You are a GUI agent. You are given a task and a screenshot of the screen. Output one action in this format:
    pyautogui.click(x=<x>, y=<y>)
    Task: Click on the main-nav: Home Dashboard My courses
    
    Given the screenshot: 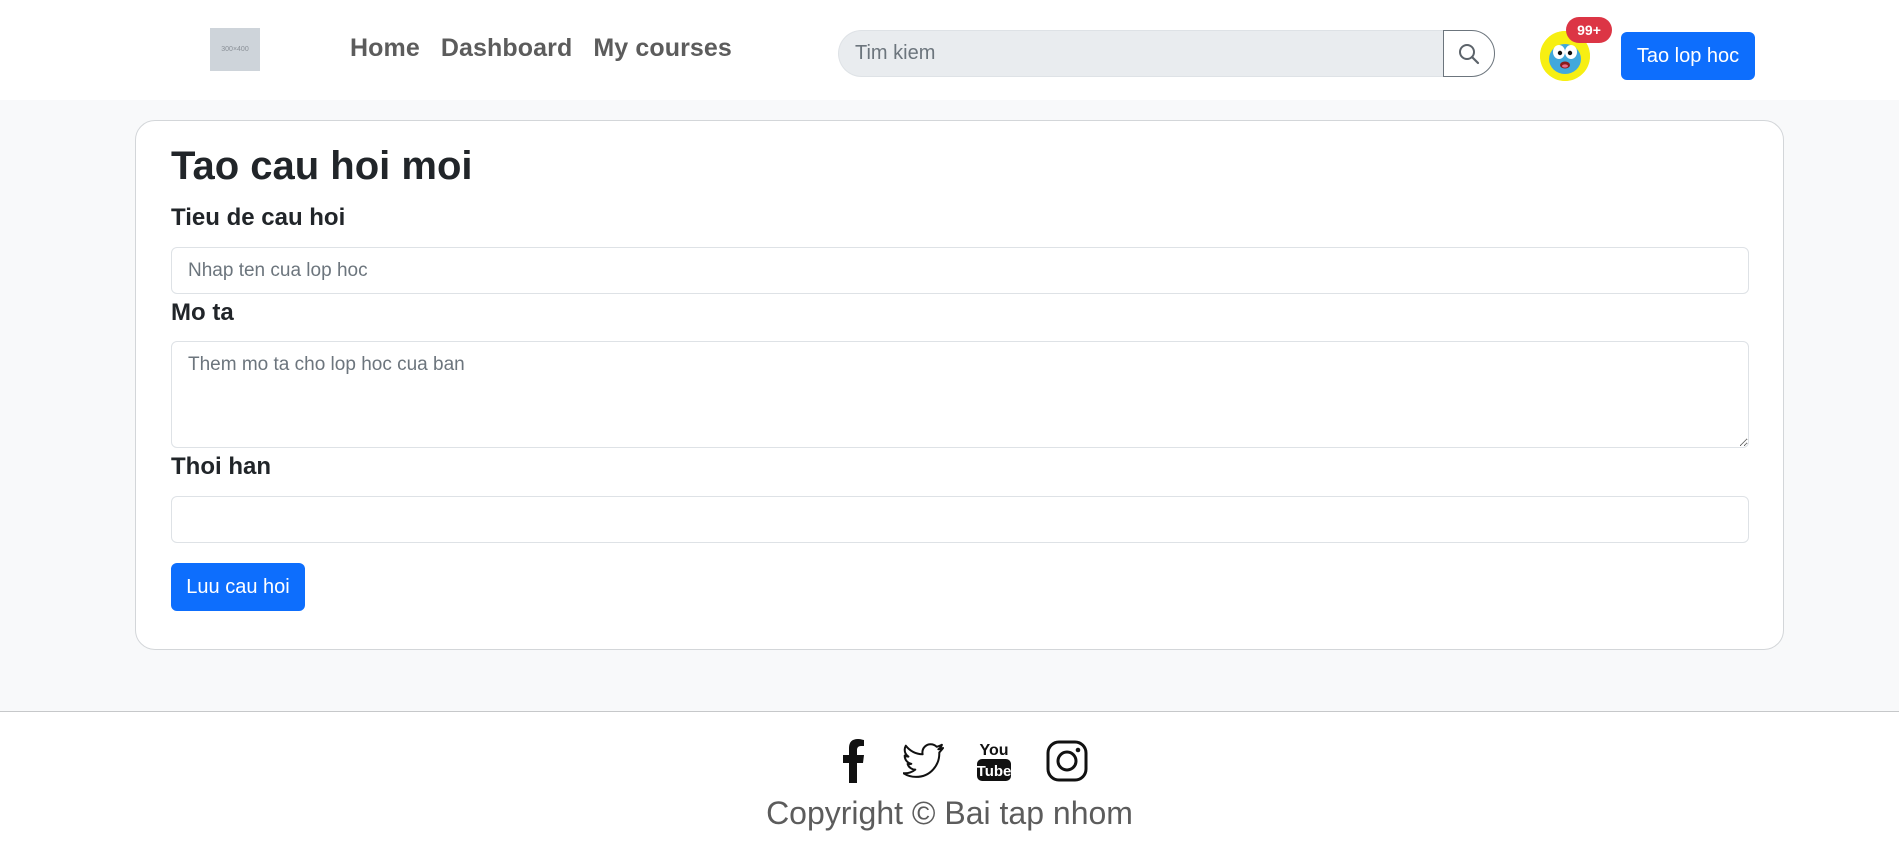 What is the action you would take?
    pyautogui.click(x=541, y=48)
    